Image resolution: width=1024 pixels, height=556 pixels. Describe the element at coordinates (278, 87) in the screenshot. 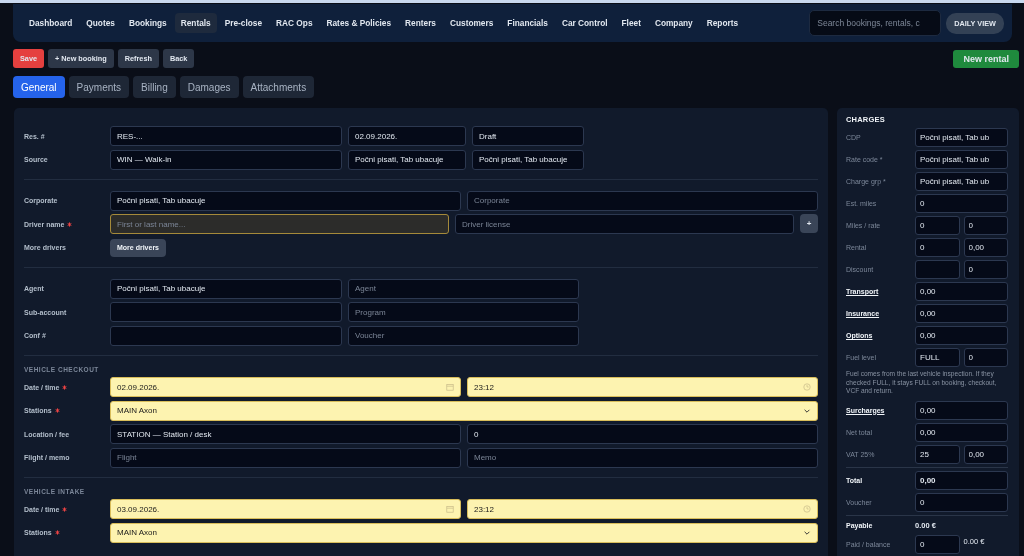

I see `tab: Attachments` at that location.